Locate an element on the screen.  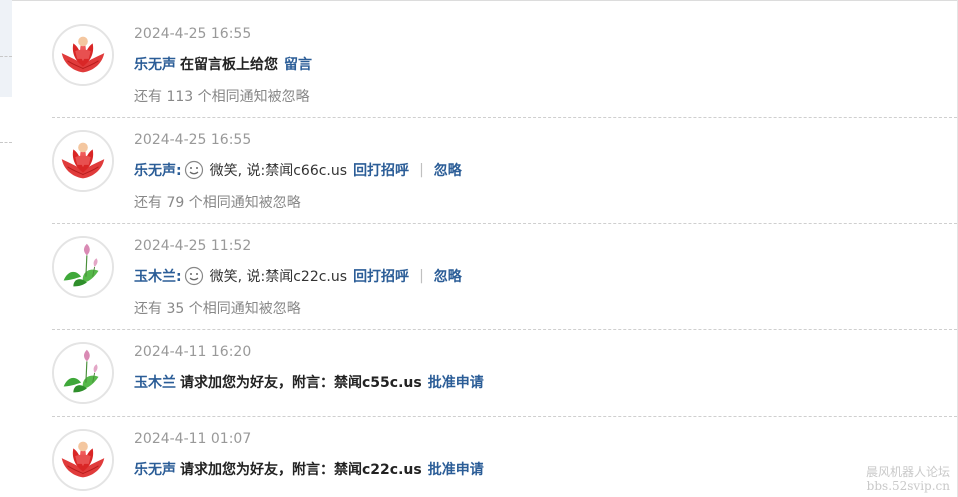
notification-content: 乐无声 在留言板上给您 留言 is located at coordinates (223, 64).